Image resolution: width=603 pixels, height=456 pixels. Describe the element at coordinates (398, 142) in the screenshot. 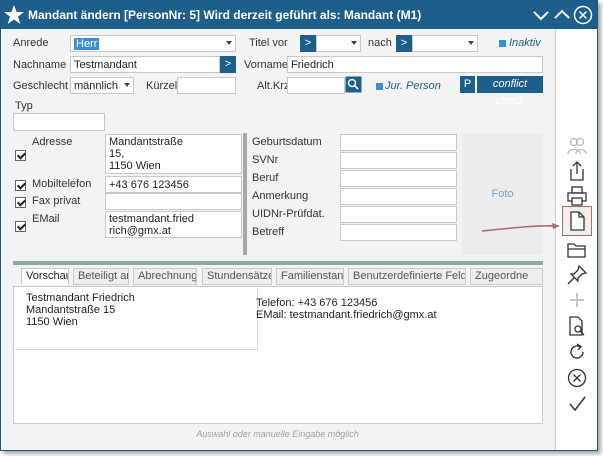

I see `geburtsdatum-input` at that location.